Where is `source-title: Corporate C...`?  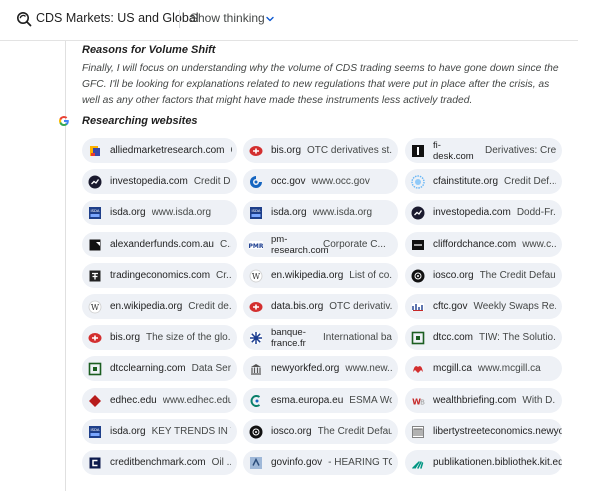
source-title: Corporate C... is located at coordinates (354, 244).